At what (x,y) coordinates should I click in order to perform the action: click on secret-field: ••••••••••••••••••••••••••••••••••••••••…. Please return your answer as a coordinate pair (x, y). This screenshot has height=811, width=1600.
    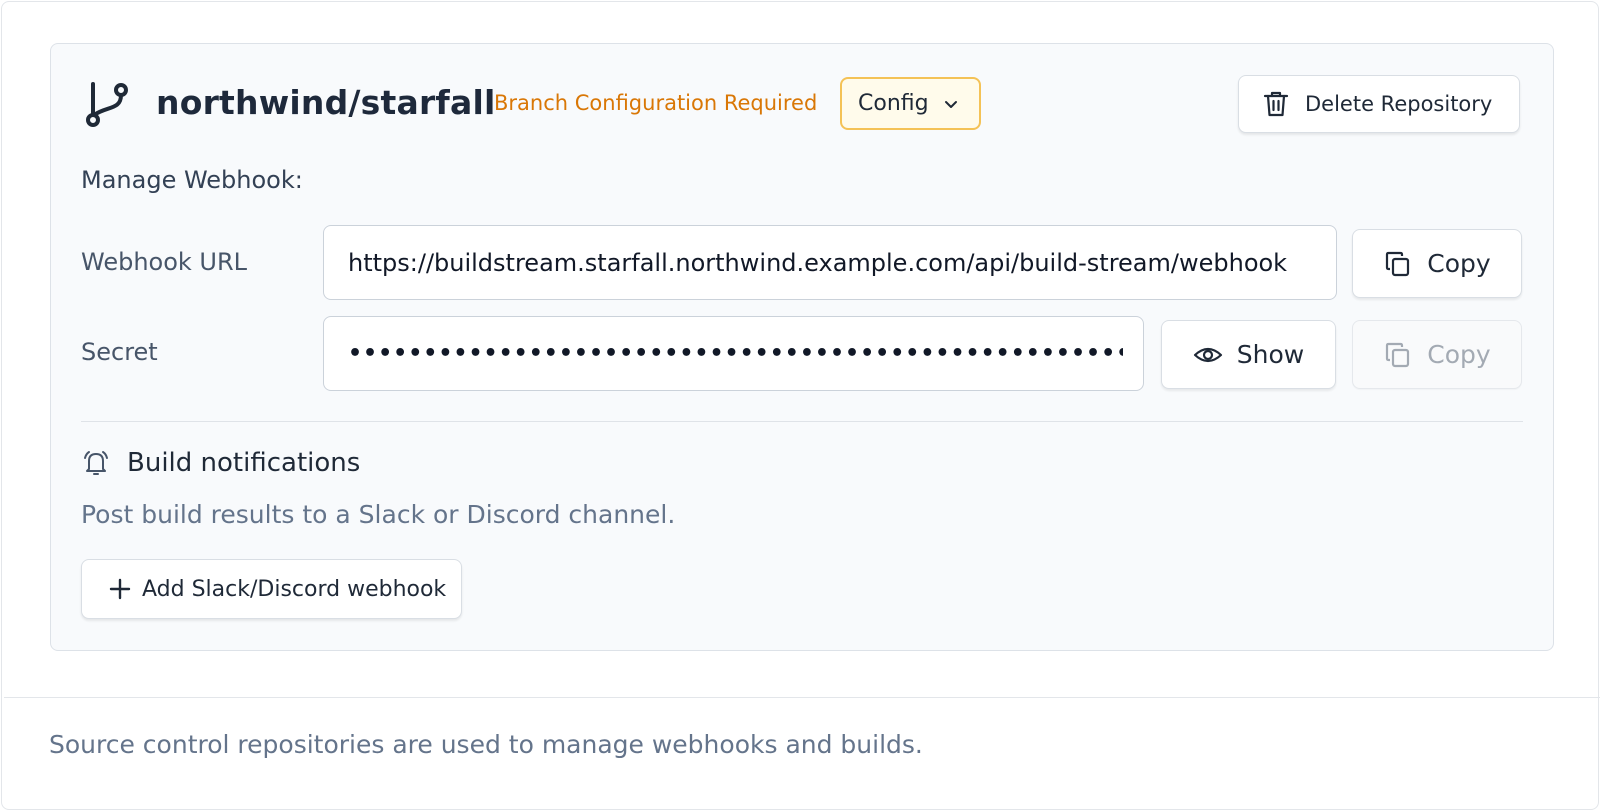
    Looking at the image, I should click on (733, 353).